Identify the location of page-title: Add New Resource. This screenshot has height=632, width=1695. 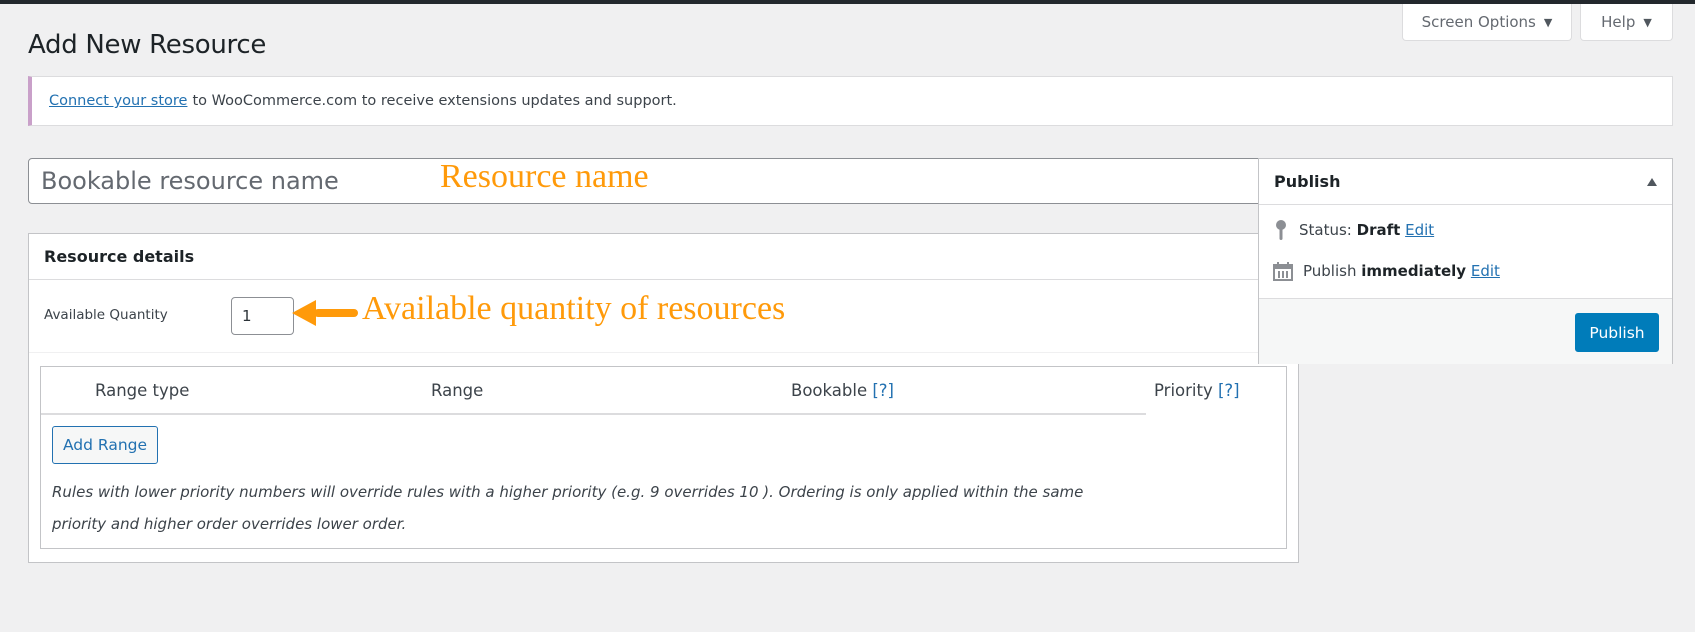
(147, 45).